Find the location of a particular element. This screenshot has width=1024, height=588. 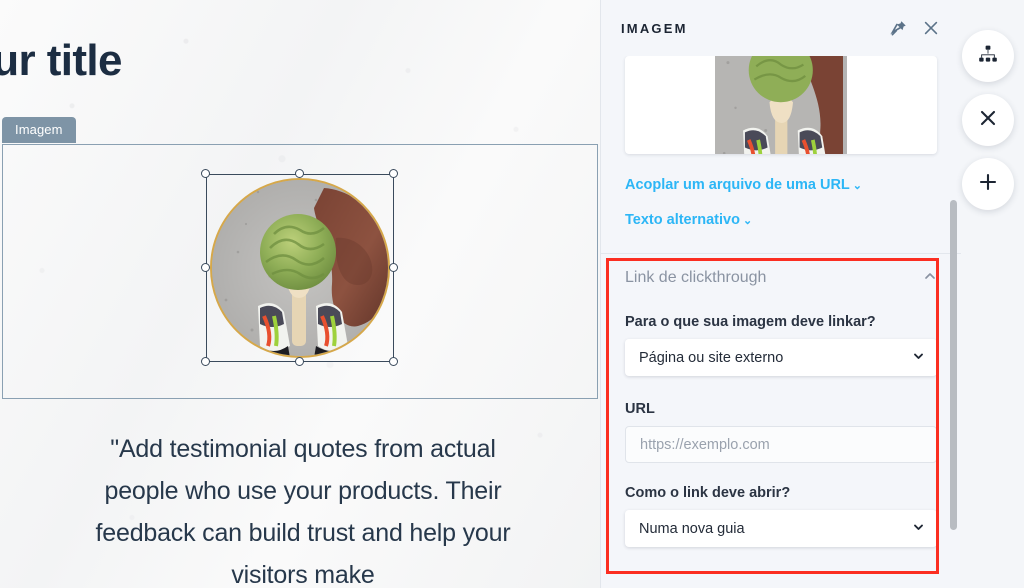

resize-handle-top-center is located at coordinates (299, 173).